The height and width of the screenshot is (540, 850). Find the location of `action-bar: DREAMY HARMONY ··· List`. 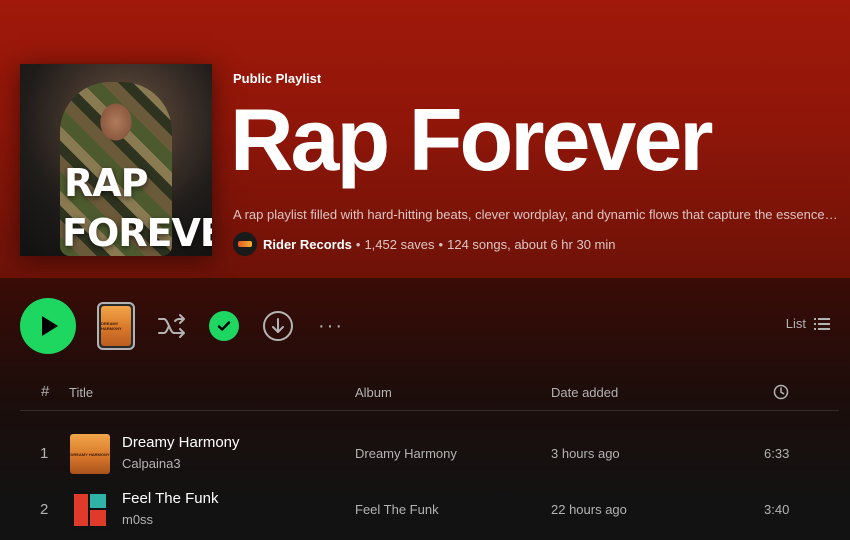

action-bar: DREAMY HARMONY ··· List is located at coordinates (425, 326).